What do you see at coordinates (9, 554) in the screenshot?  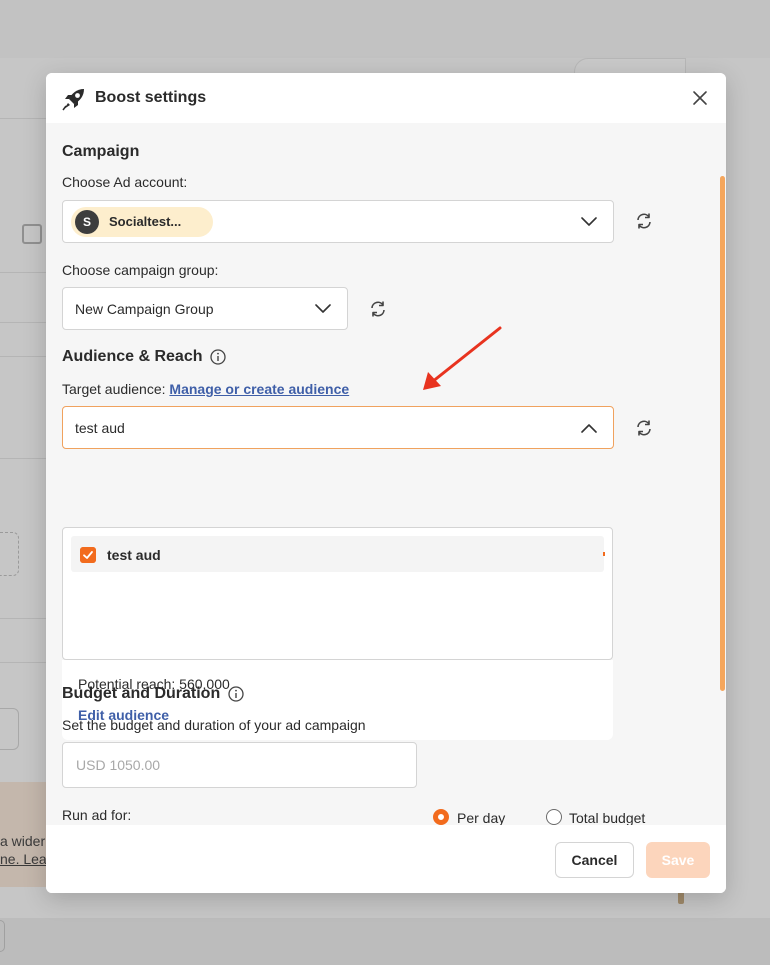 I see `background-dashed-box` at bounding box center [9, 554].